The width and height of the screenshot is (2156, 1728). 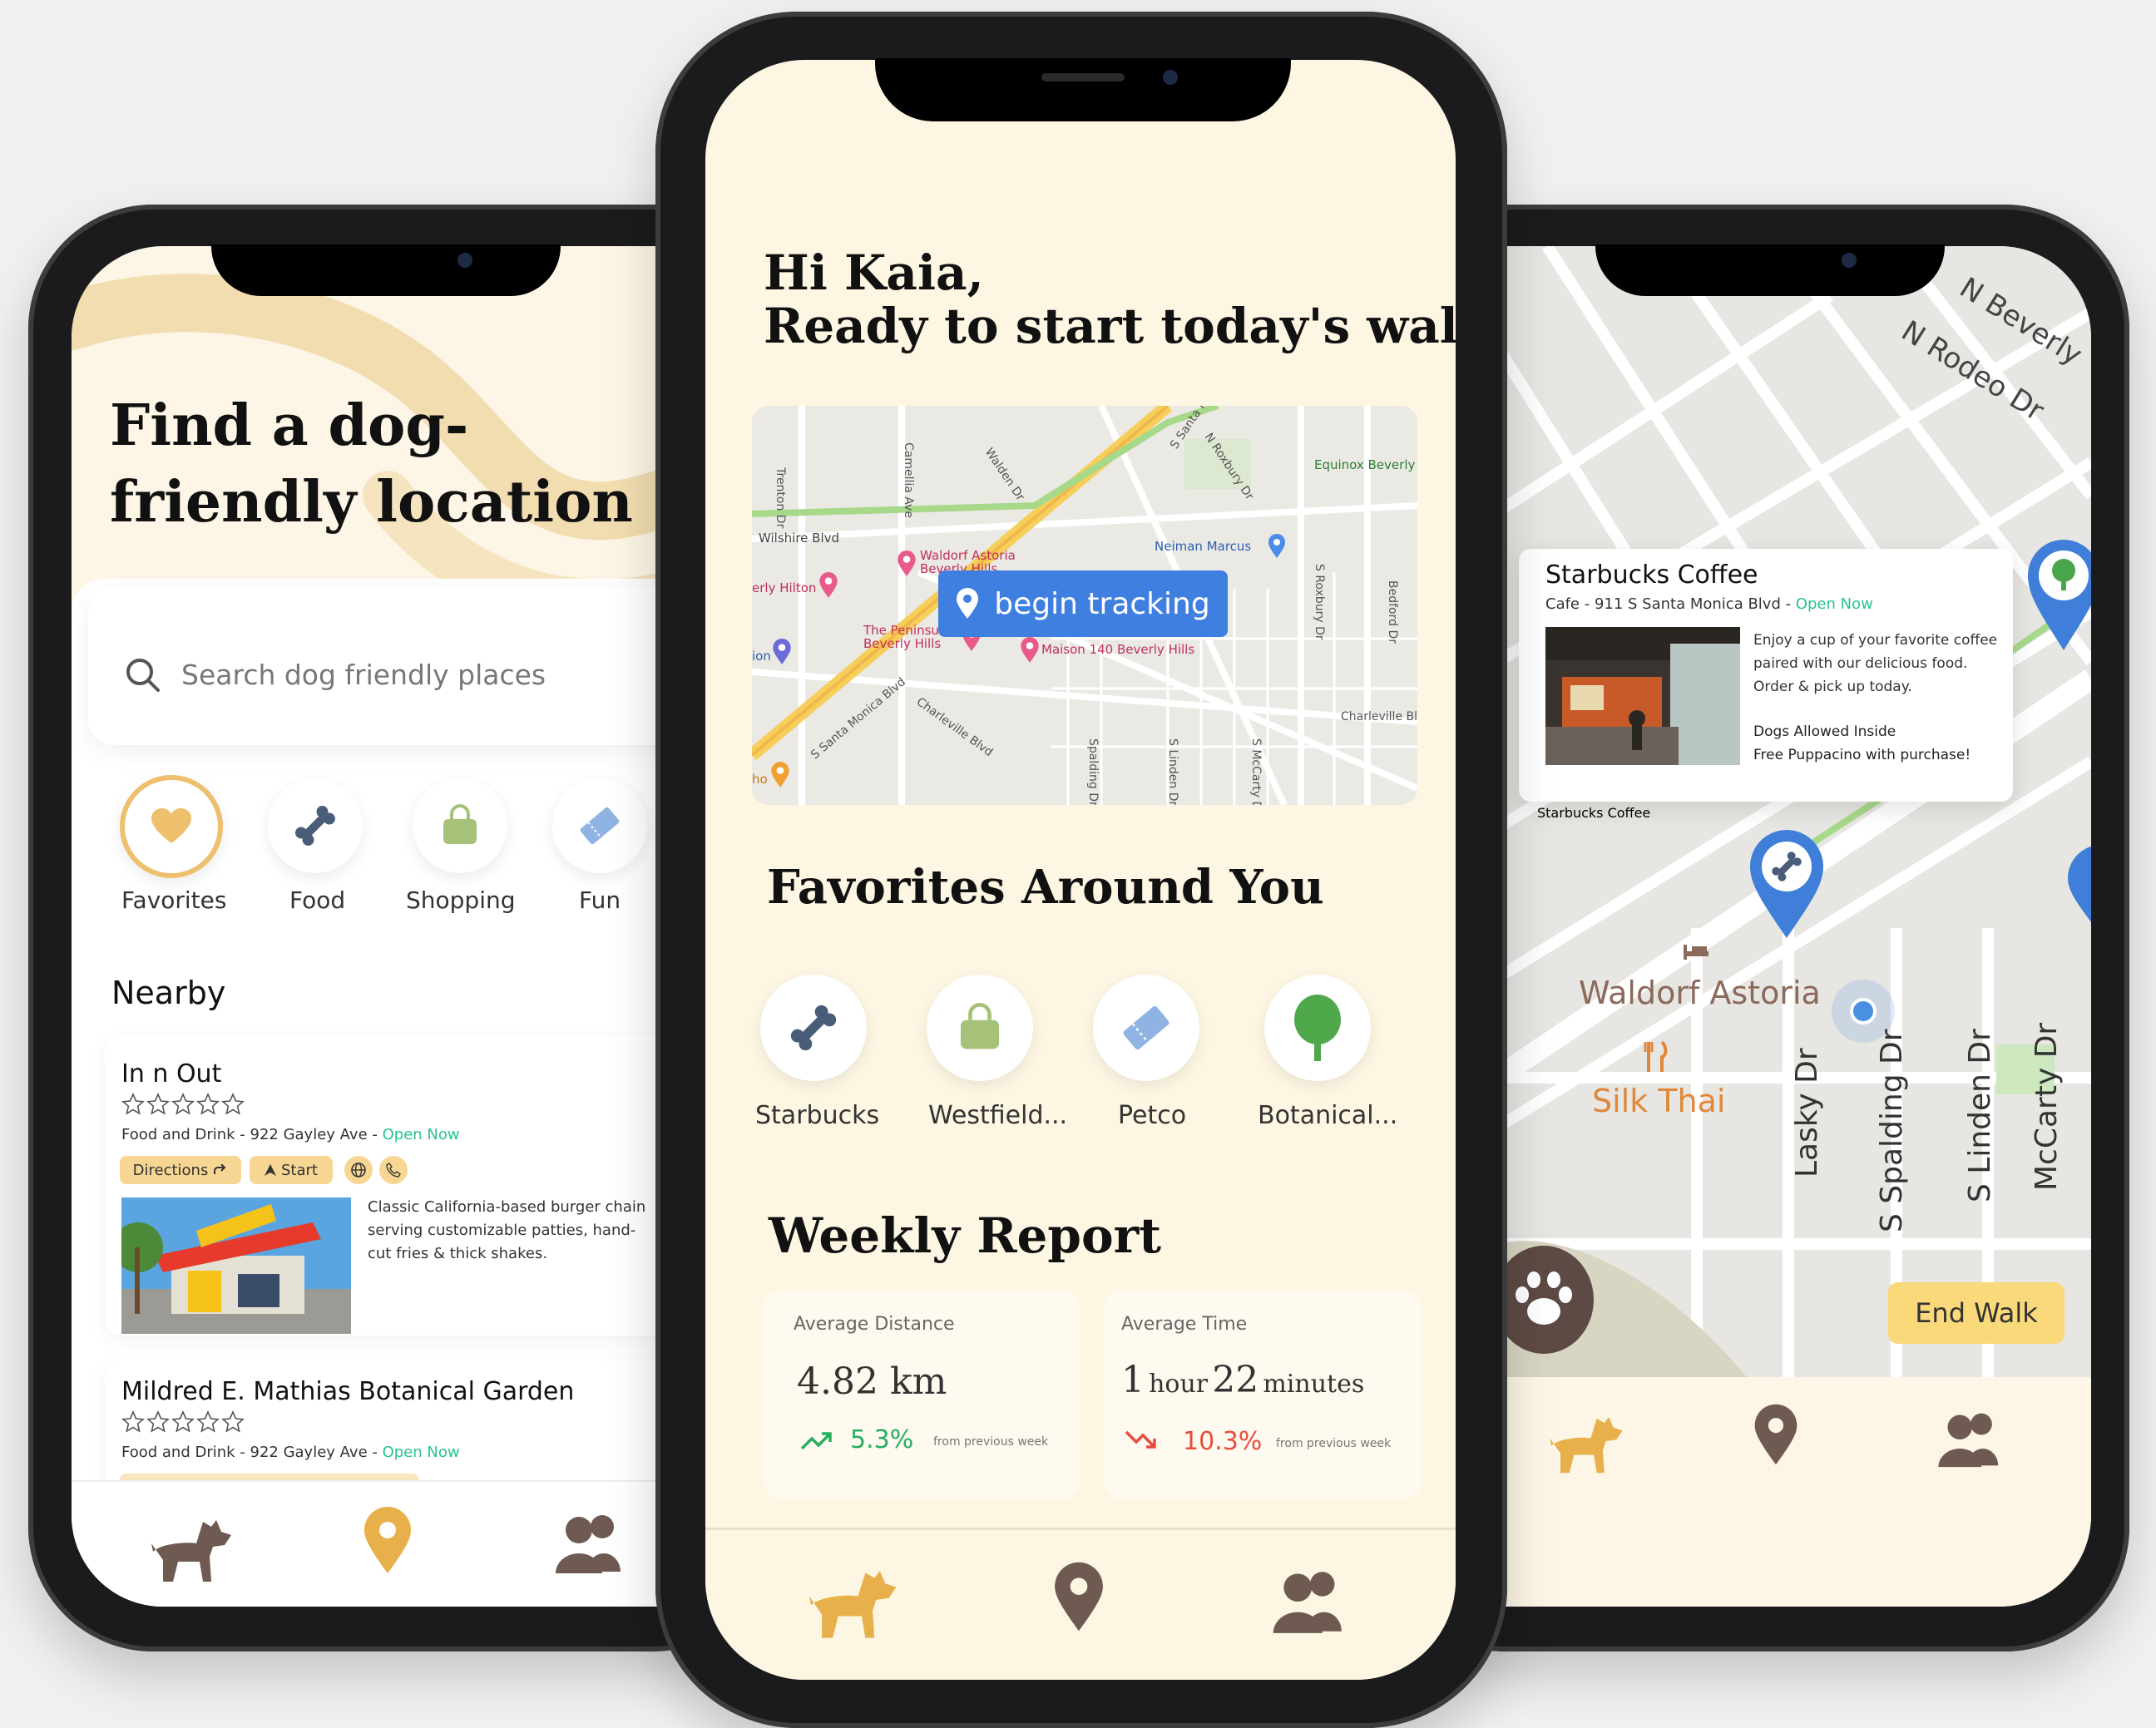 What do you see at coordinates (1365, 464) in the screenshot?
I see `map-label-equinox: Equinox Beverly` at bounding box center [1365, 464].